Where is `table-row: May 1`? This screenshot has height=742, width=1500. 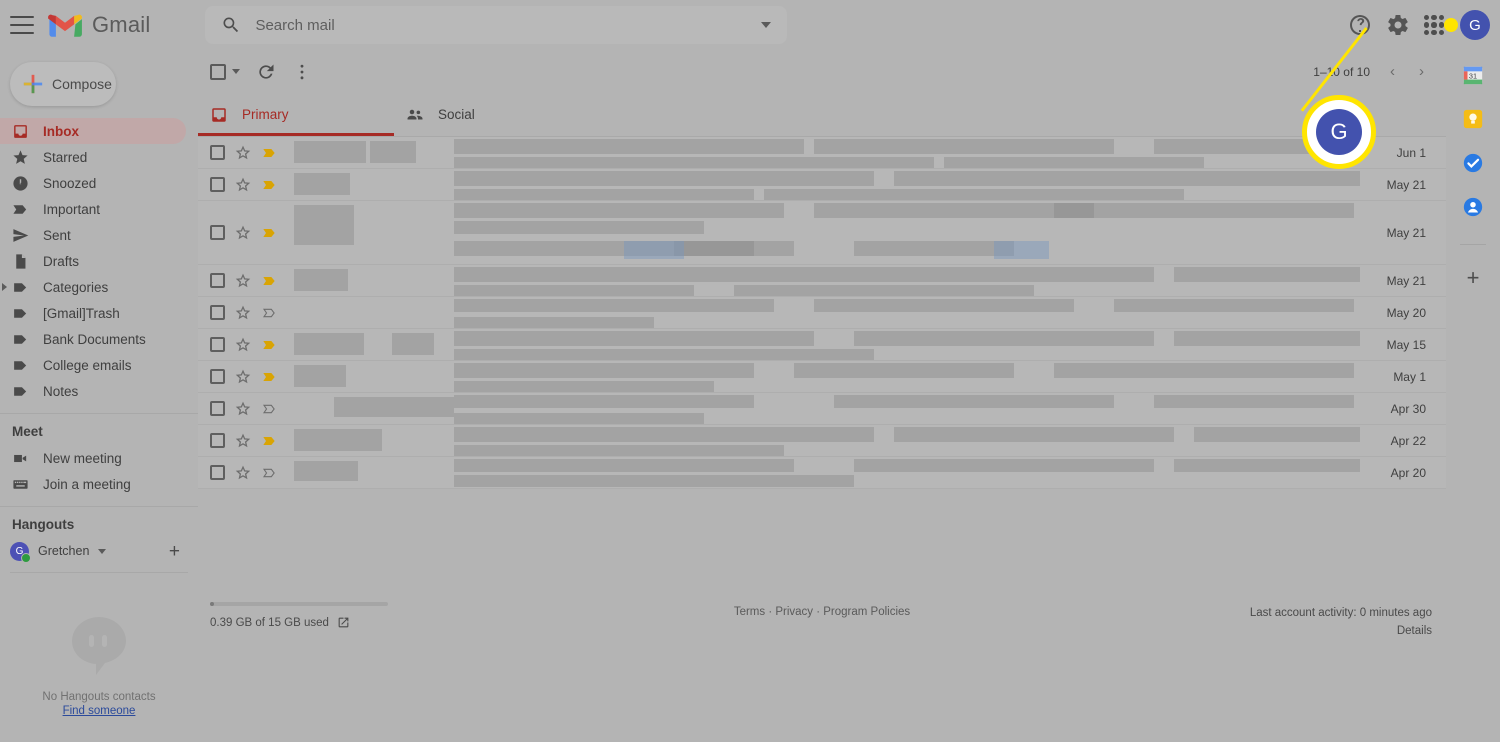
table-row: May 1 is located at coordinates (822, 377).